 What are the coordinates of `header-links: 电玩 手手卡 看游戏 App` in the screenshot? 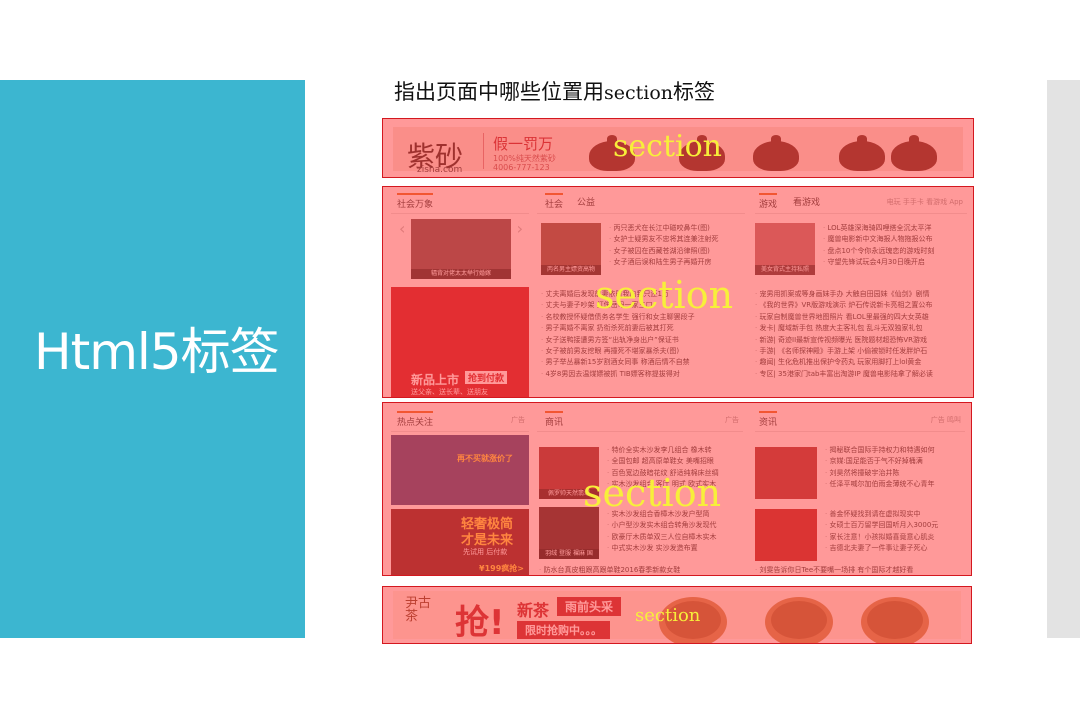 It's located at (925, 202).